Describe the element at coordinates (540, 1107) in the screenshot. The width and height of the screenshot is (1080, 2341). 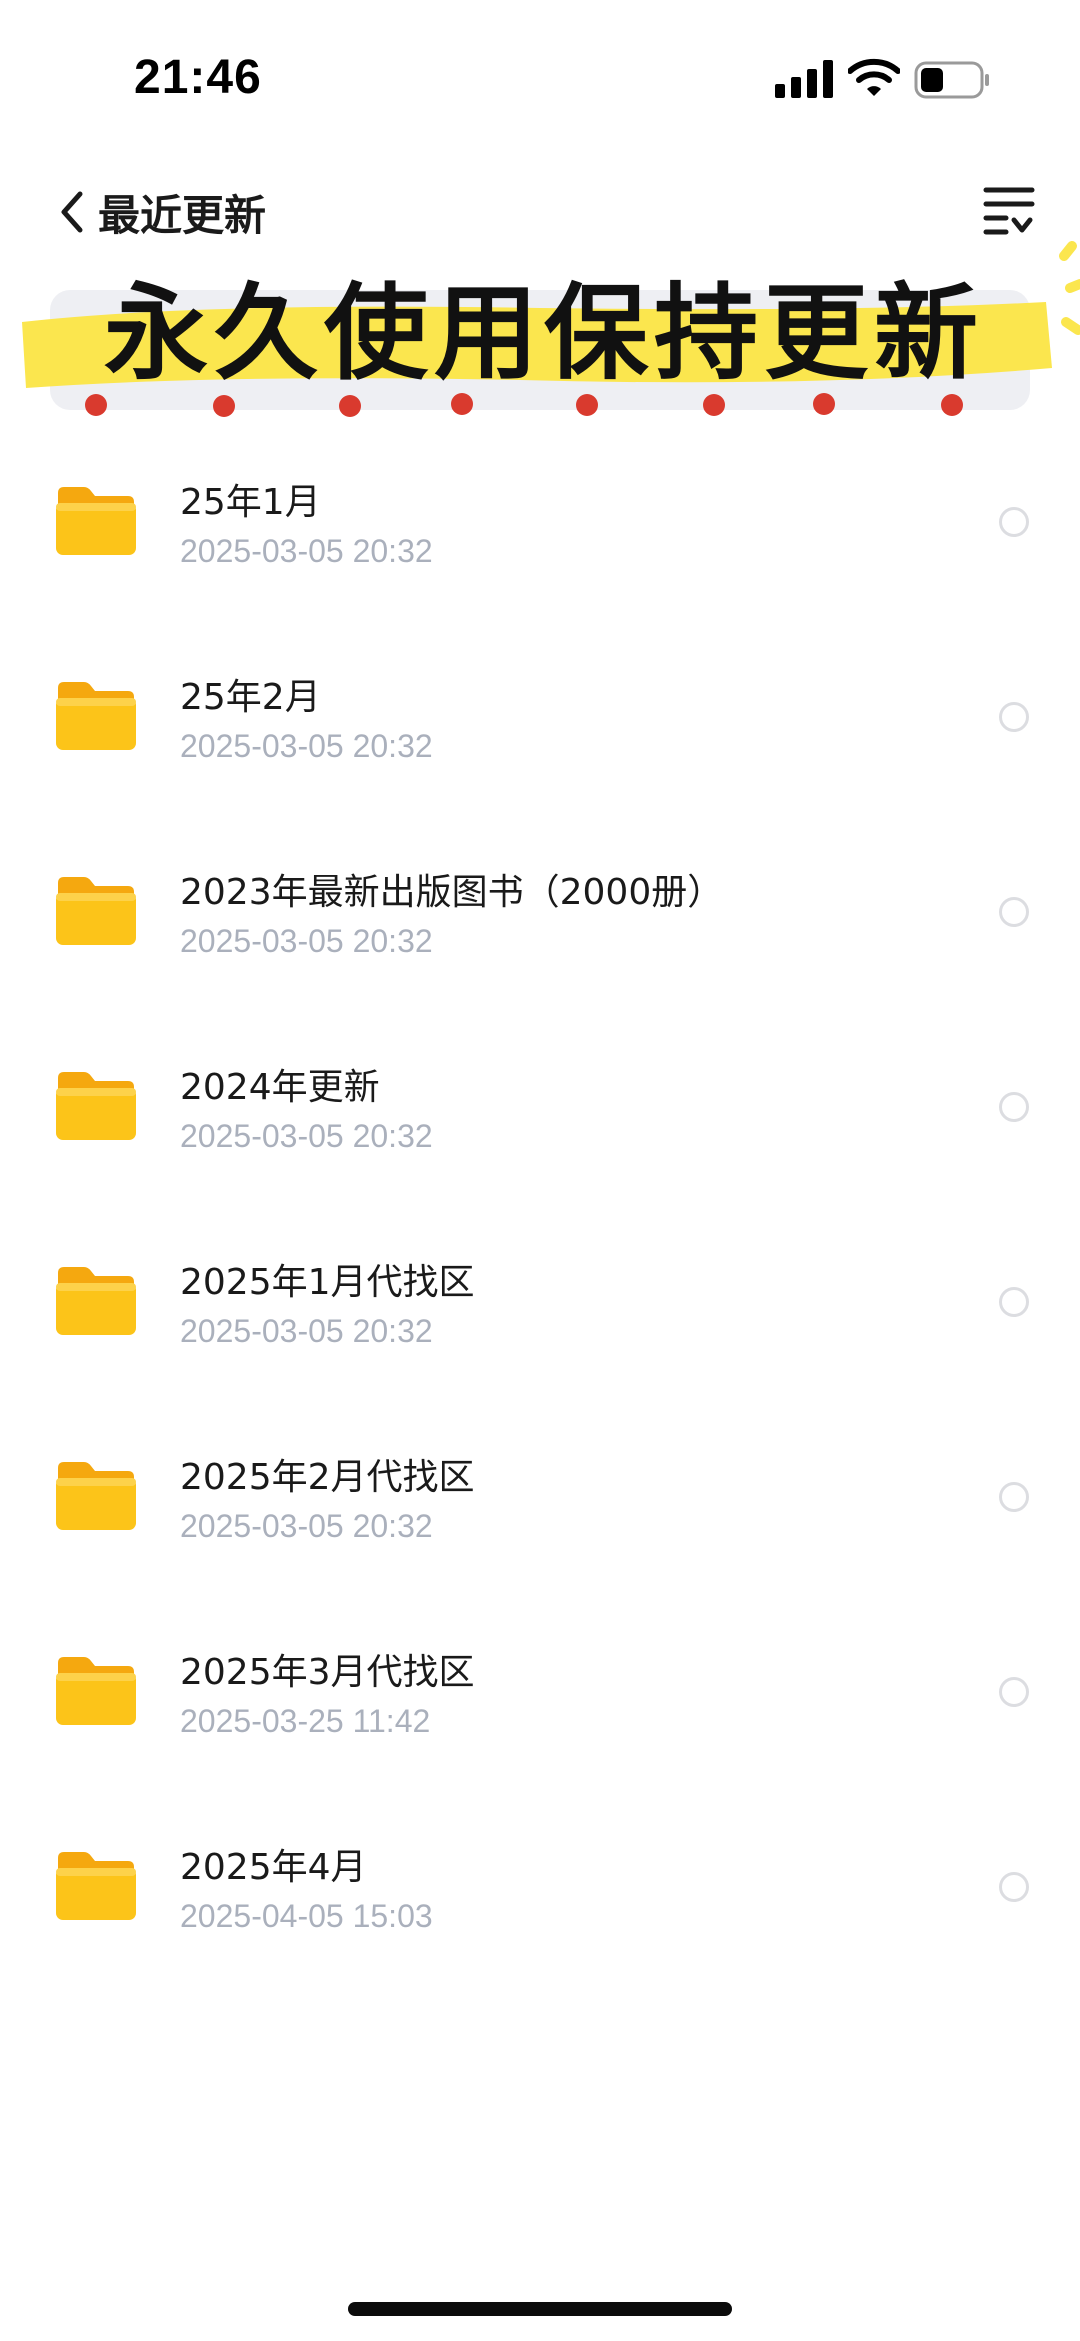
I see `list-item: 2024年更新 2025-03-05 20:32` at that location.